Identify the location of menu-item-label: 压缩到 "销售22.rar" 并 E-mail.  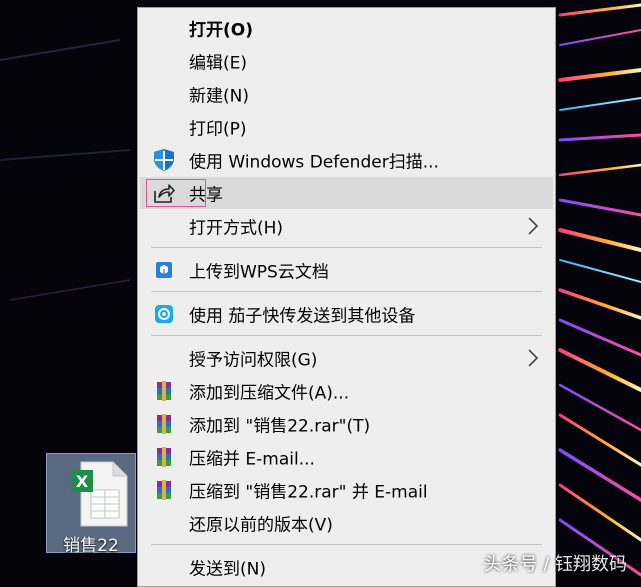
(308, 492).